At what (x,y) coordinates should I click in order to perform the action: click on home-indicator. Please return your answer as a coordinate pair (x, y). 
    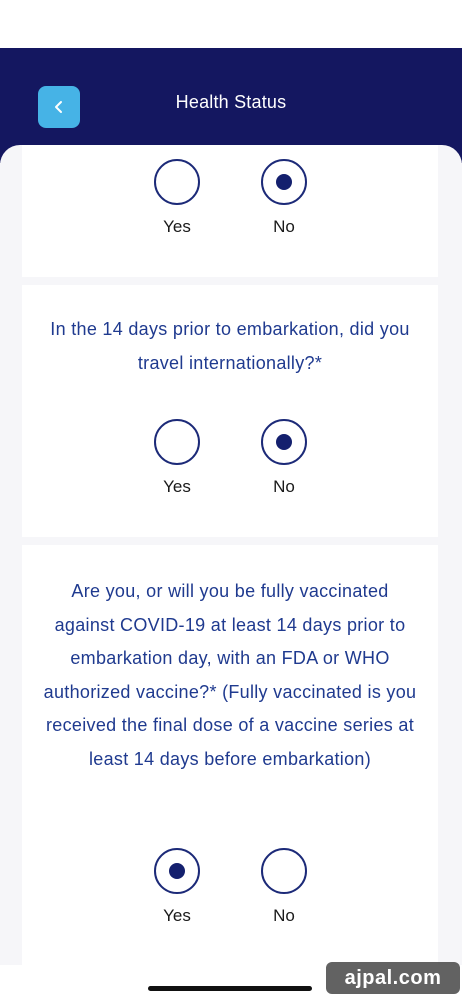
    Looking at the image, I should click on (230, 988).